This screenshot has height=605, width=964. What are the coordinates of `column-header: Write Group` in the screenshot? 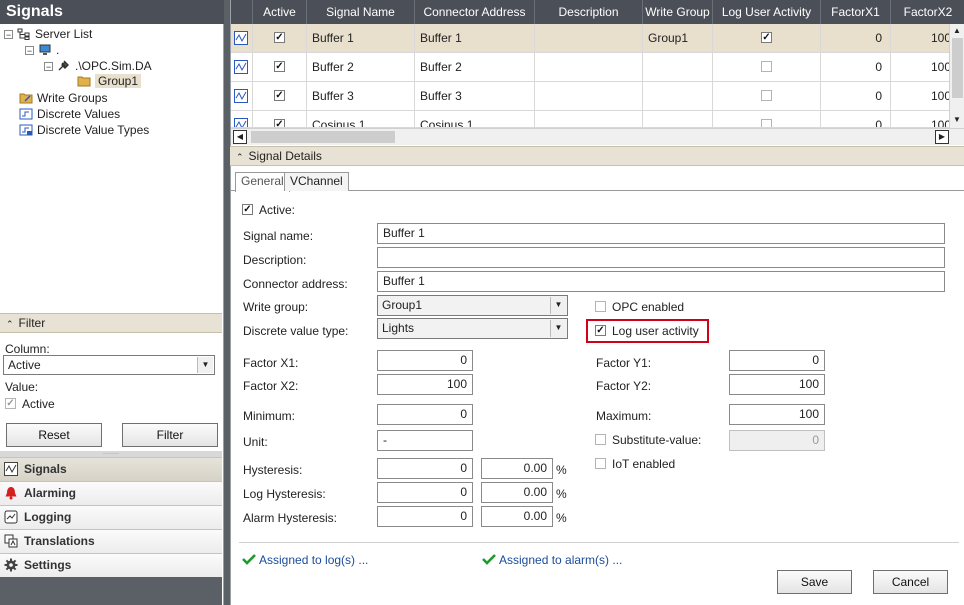 It's located at (678, 12).